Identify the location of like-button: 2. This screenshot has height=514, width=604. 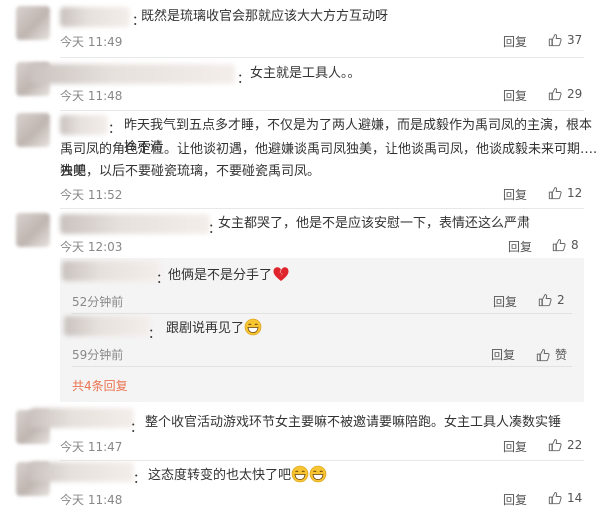
(551, 300).